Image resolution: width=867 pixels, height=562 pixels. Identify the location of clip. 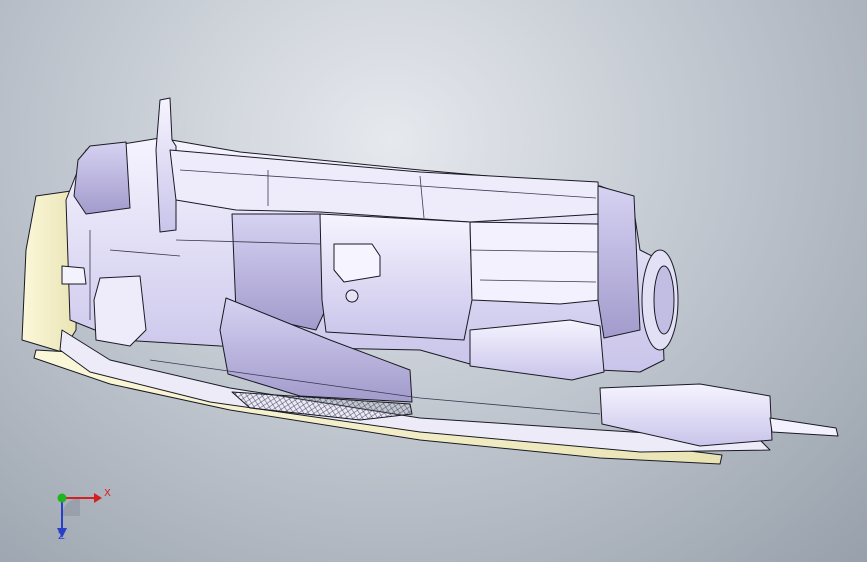
(74, 275).